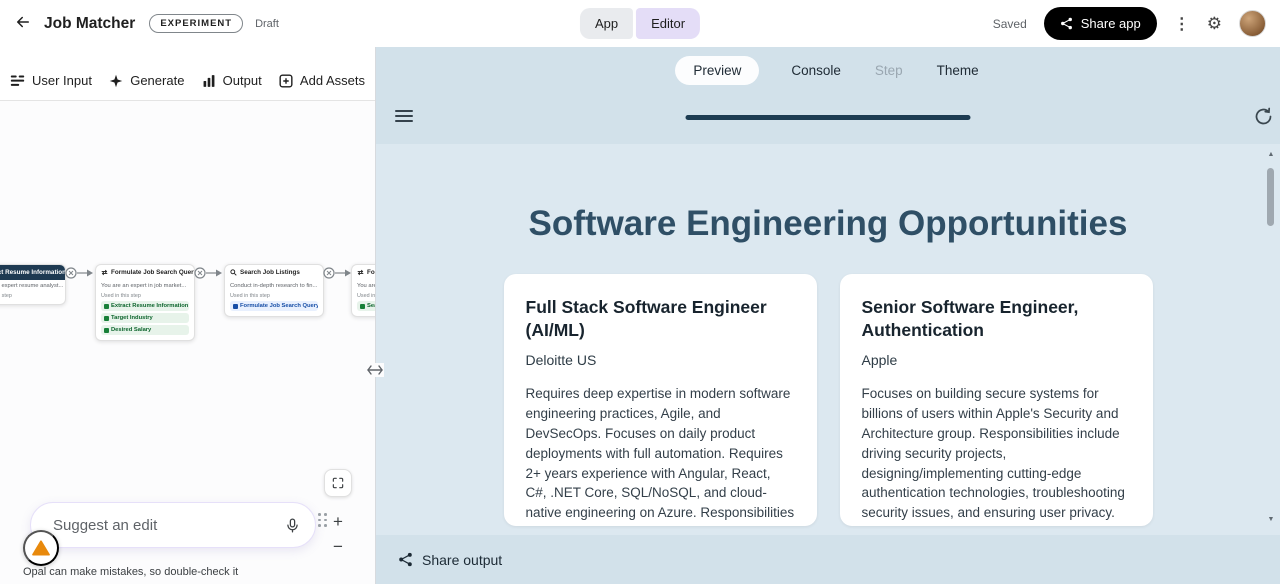  I want to click on fit-to-screen-button, so click(338, 483).